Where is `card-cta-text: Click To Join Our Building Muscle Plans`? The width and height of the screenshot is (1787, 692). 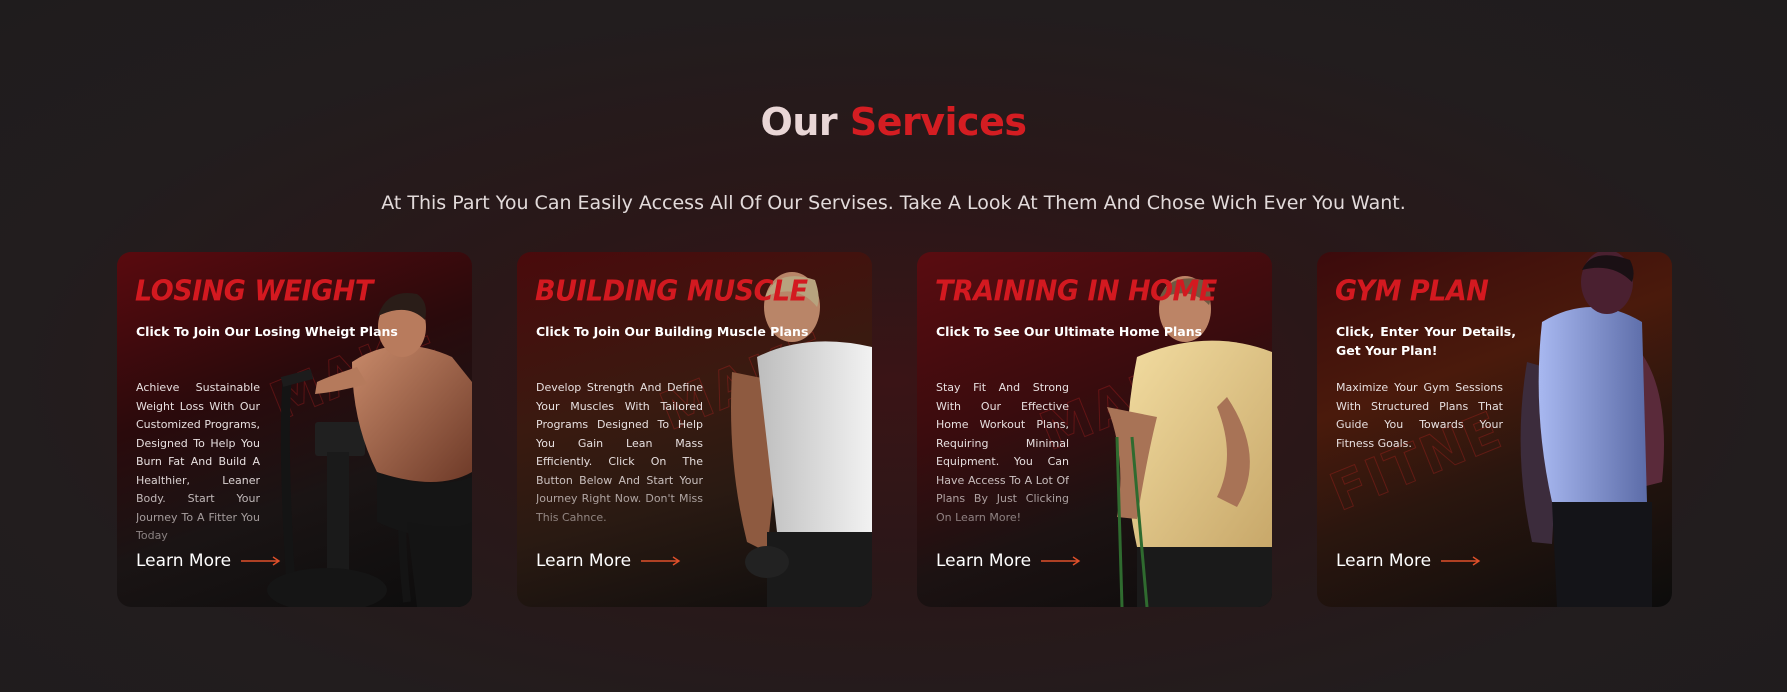
card-cta-text: Click To Join Our Building Muscle Plans is located at coordinates (672, 331).